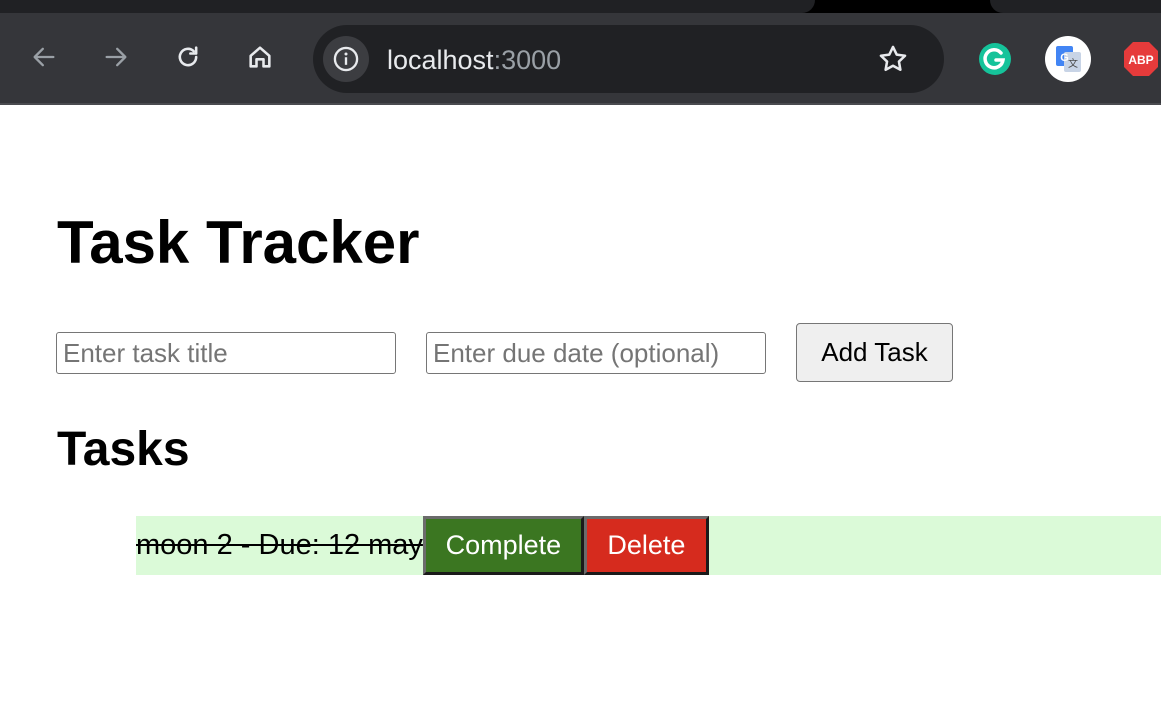 This screenshot has width=1161, height=710. I want to click on abp-label: ABP, so click(1140, 60).